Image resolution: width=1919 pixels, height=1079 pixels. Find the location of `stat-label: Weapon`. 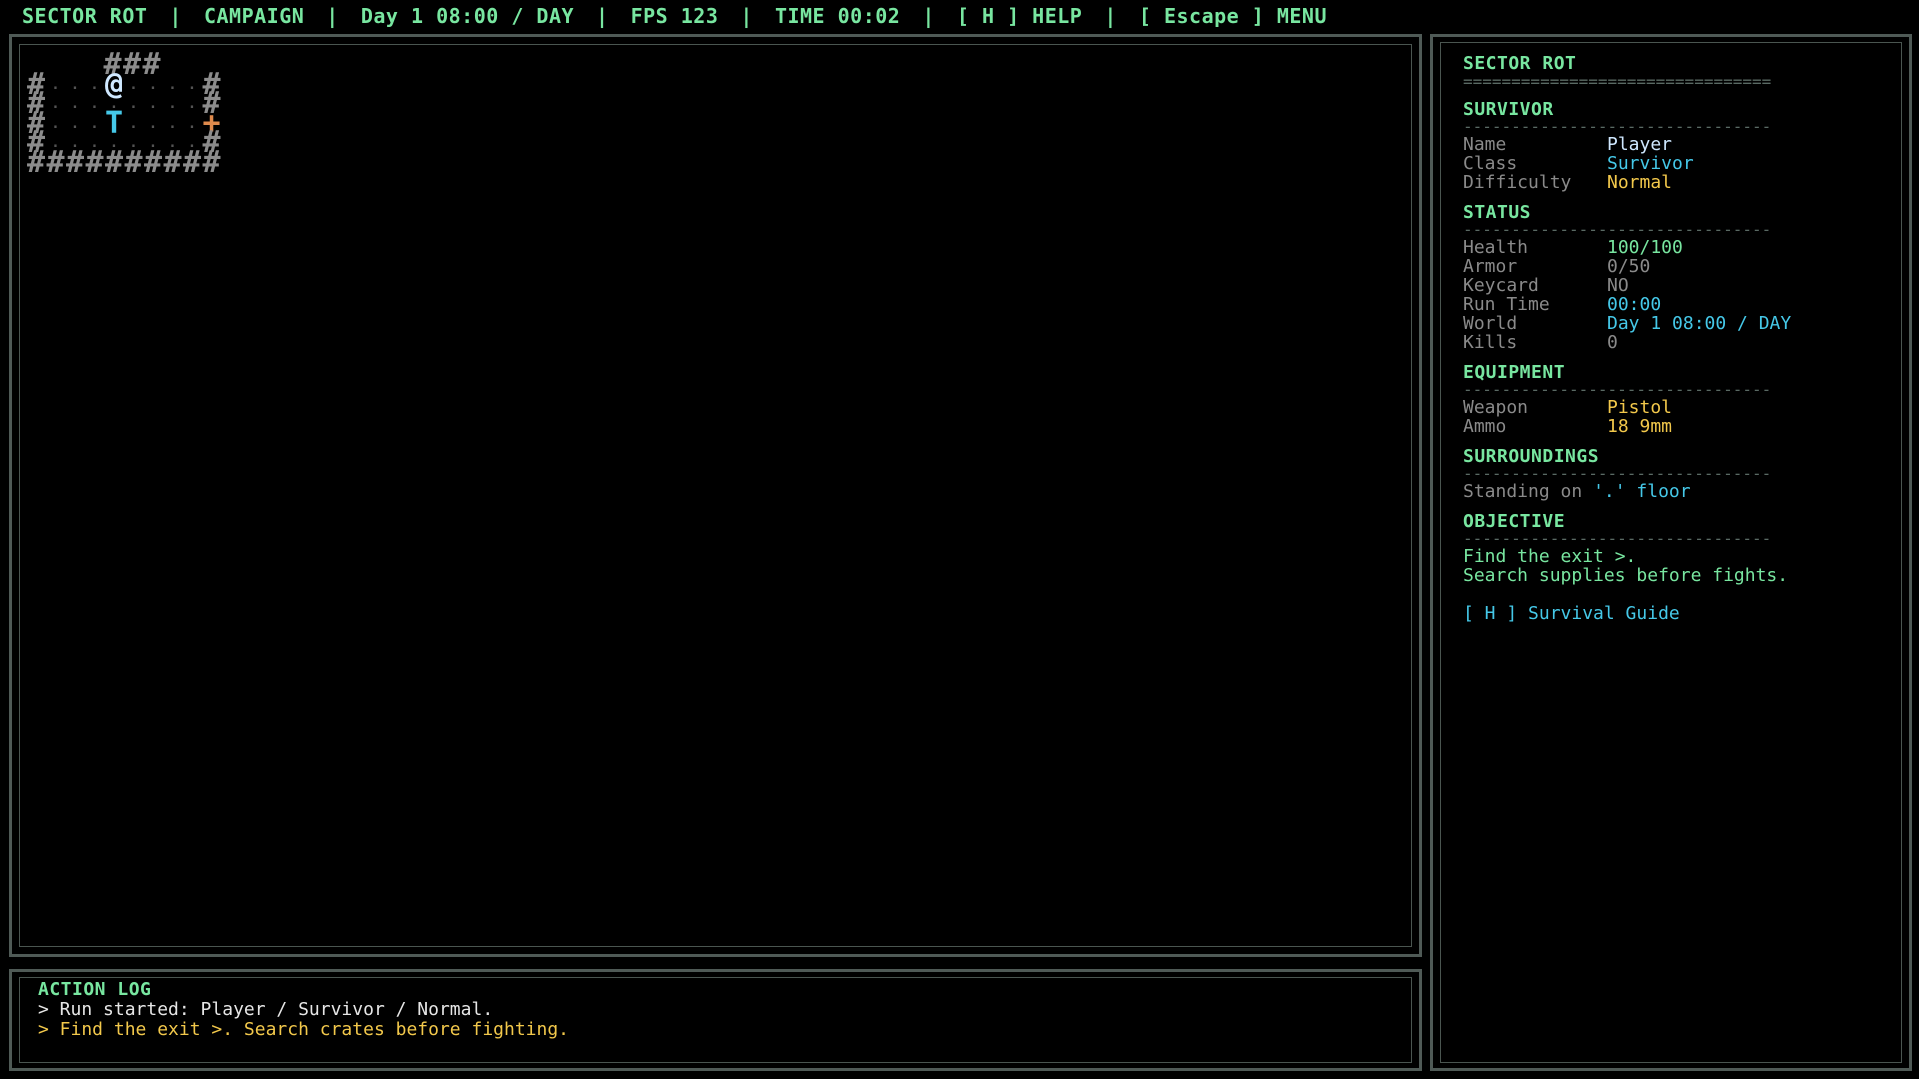

stat-label: Weapon is located at coordinates (1496, 407).